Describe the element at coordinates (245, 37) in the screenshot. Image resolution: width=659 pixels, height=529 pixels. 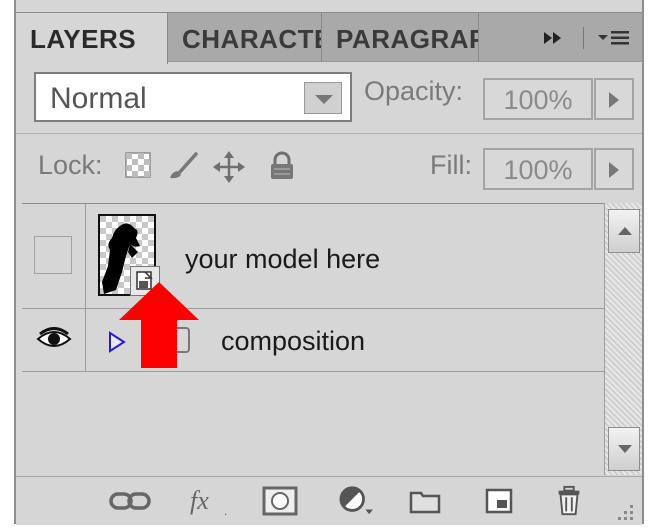
I see `tab-character: CHARACTER` at that location.